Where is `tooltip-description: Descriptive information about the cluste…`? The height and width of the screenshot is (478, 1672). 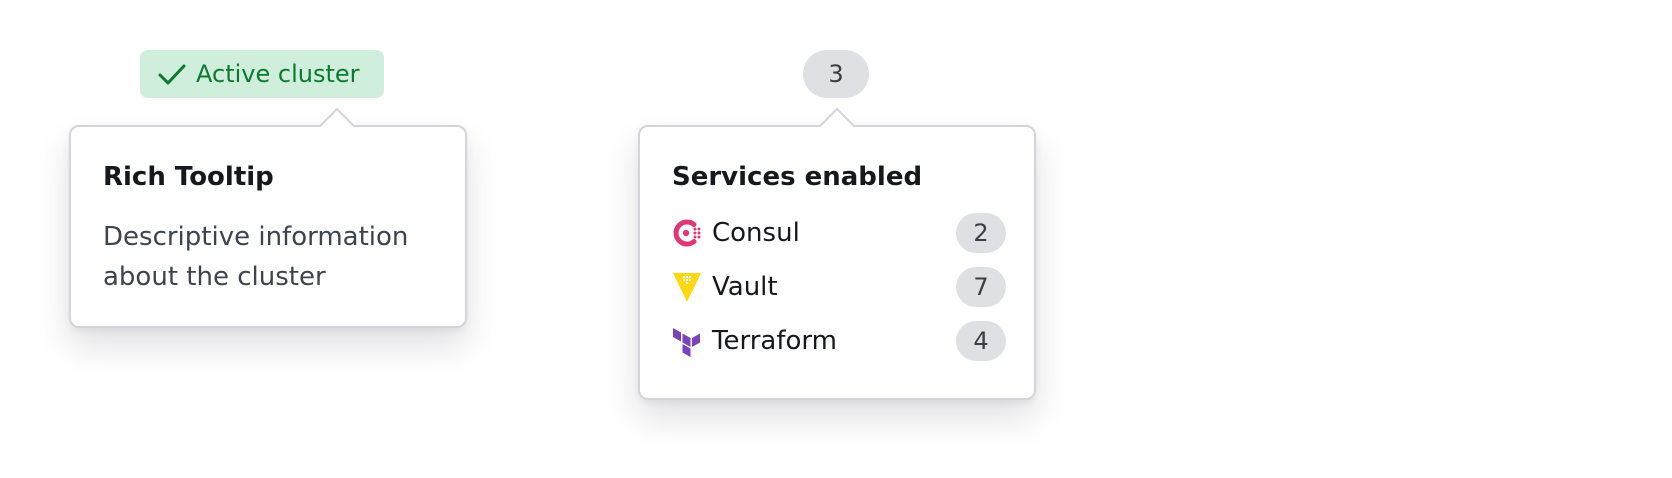 tooltip-description: Descriptive information about the cluste… is located at coordinates (256, 257).